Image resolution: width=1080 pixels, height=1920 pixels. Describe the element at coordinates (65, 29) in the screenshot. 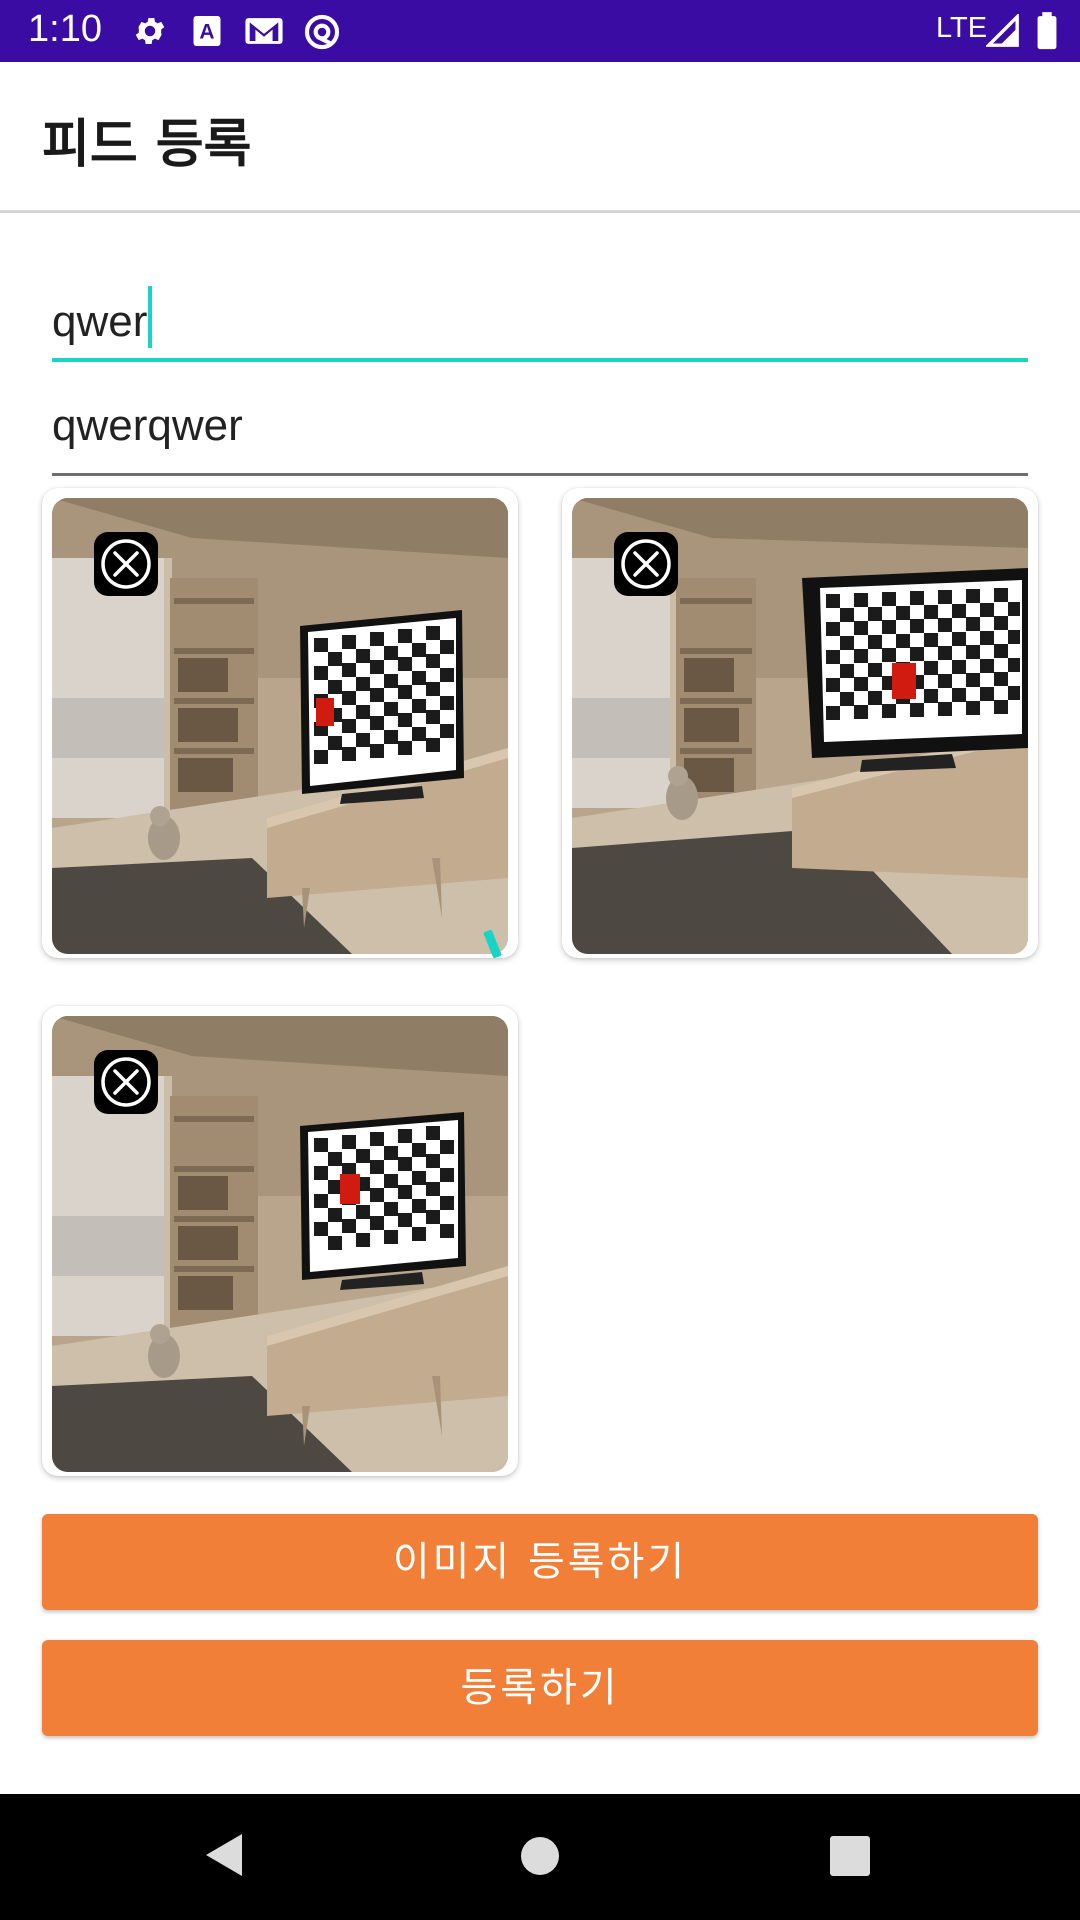

I see `status-time: 1:10` at that location.